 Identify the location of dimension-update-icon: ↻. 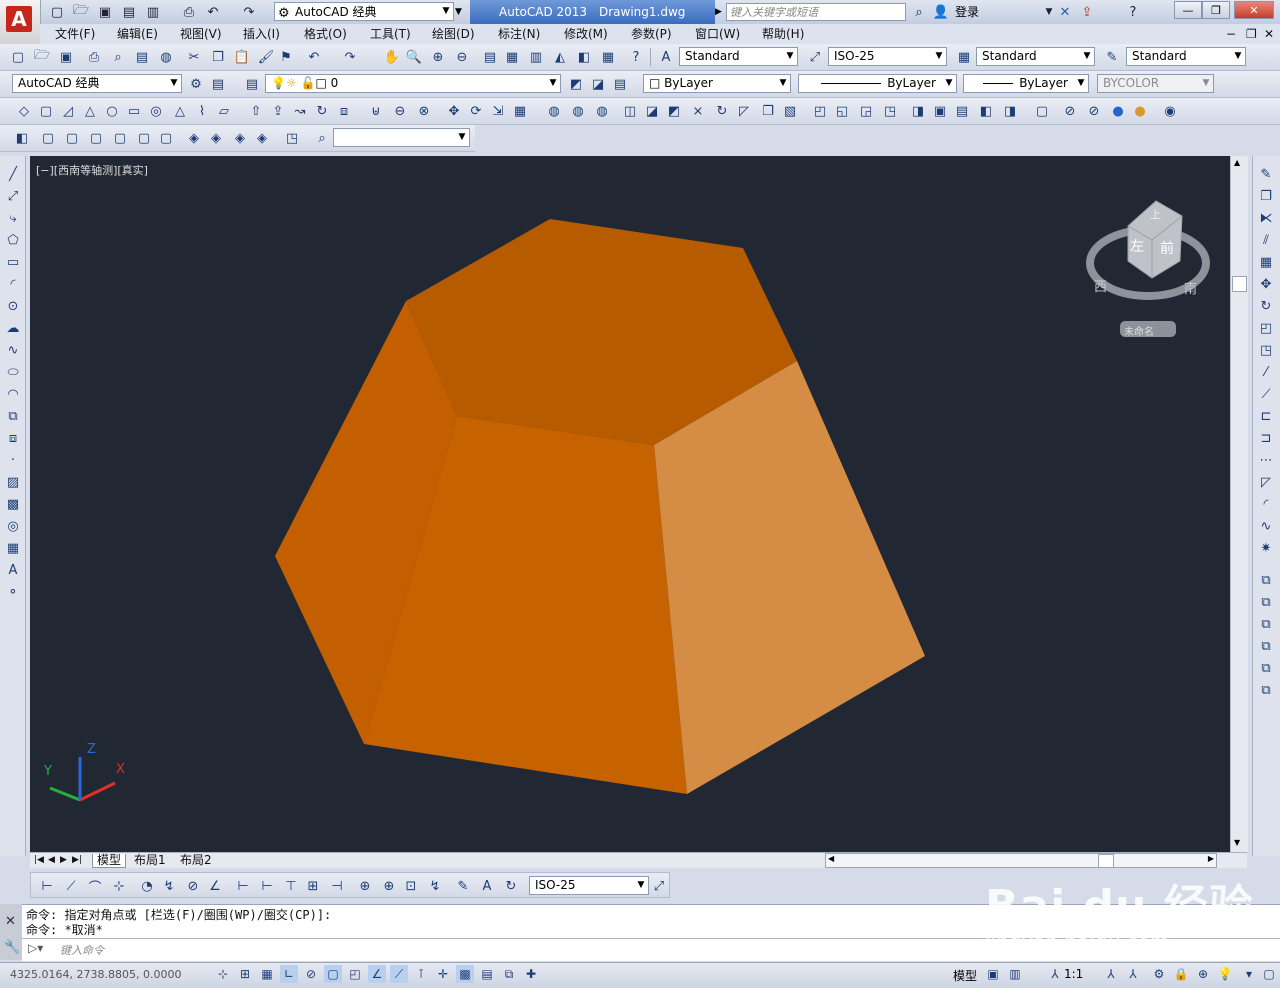
(511, 886).